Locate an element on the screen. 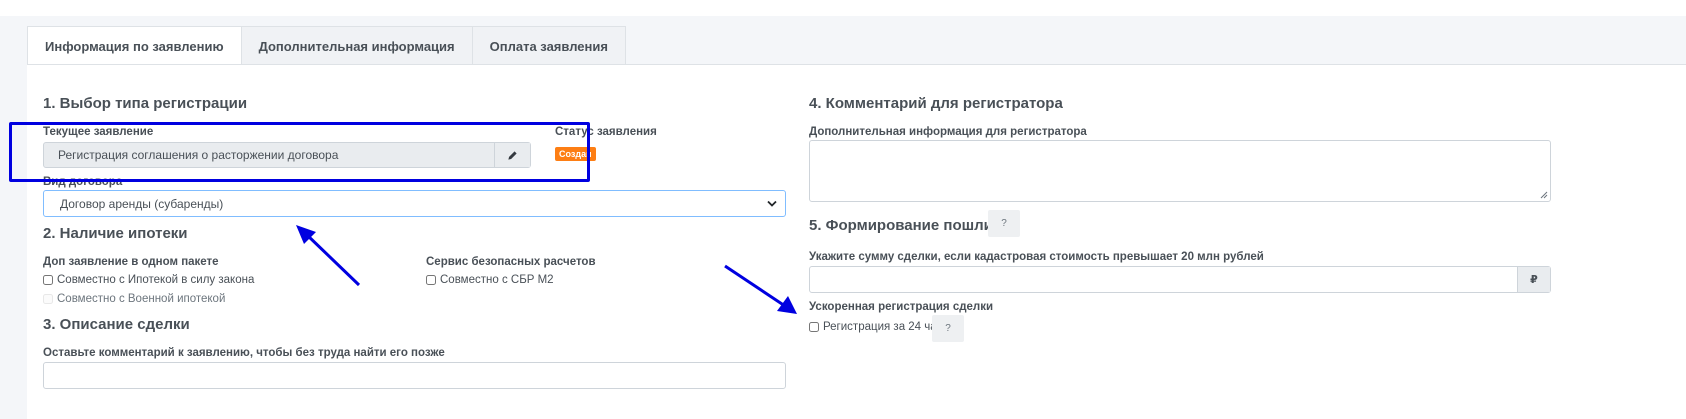  edit-application-button is located at coordinates (512, 155).